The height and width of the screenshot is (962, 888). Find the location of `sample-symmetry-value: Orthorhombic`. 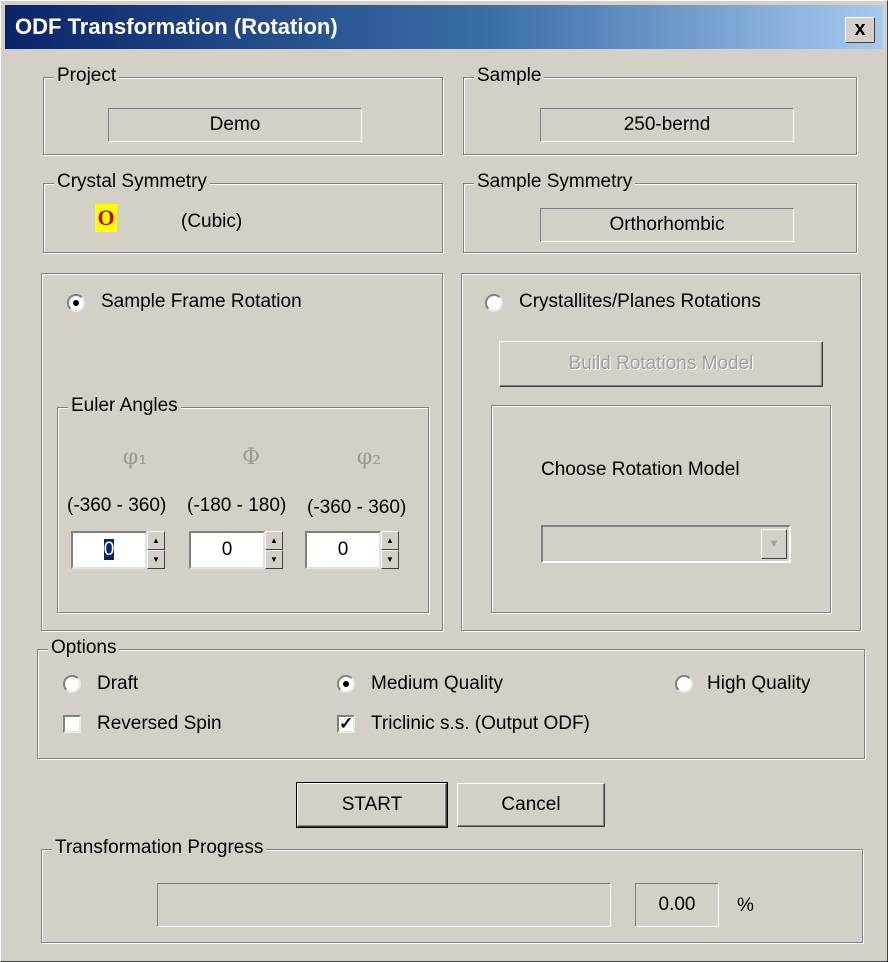

sample-symmetry-value: Orthorhombic is located at coordinates (667, 225).